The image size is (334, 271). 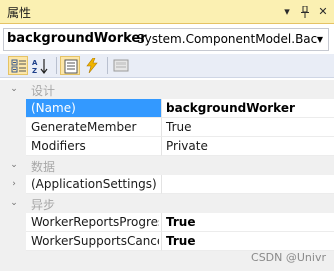 I want to click on category-label: 数据, so click(x=43, y=167).